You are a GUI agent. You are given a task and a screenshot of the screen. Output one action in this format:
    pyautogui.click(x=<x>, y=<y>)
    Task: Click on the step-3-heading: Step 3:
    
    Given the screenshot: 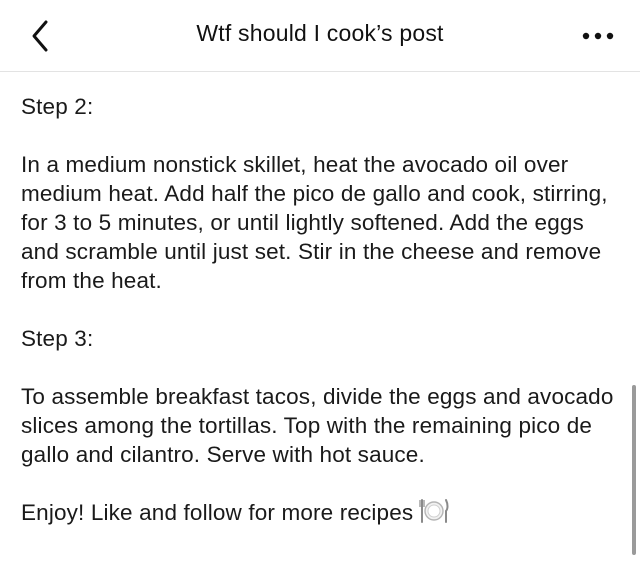 What is the action you would take?
    pyautogui.click(x=57, y=338)
    